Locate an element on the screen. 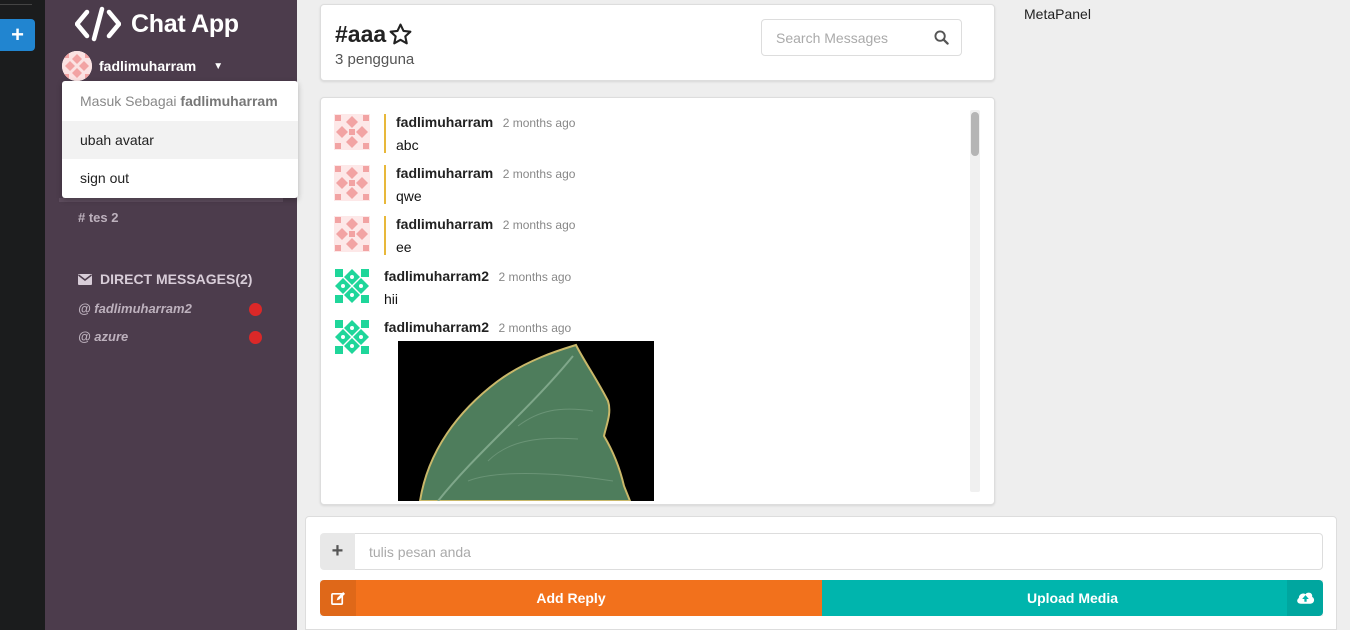 This screenshot has height=630, width=1350. envelope-icon is located at coordinates (85, 279).